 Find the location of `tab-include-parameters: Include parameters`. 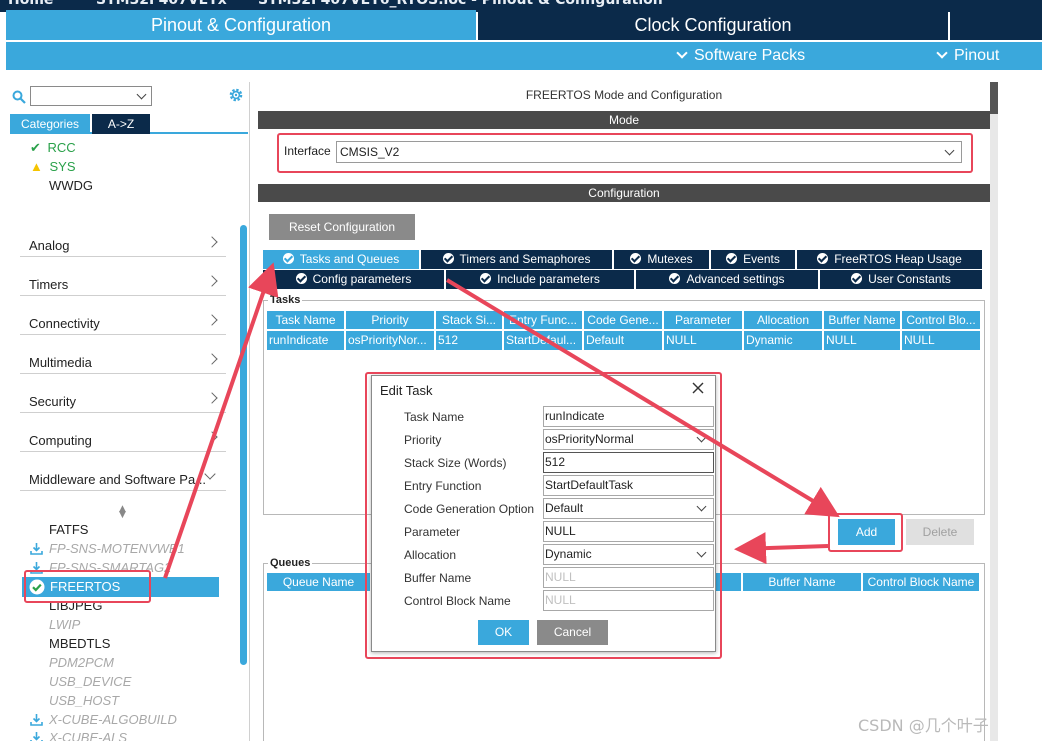

tab-include-parameters: Include parameters is located at coordinates (540, 279).